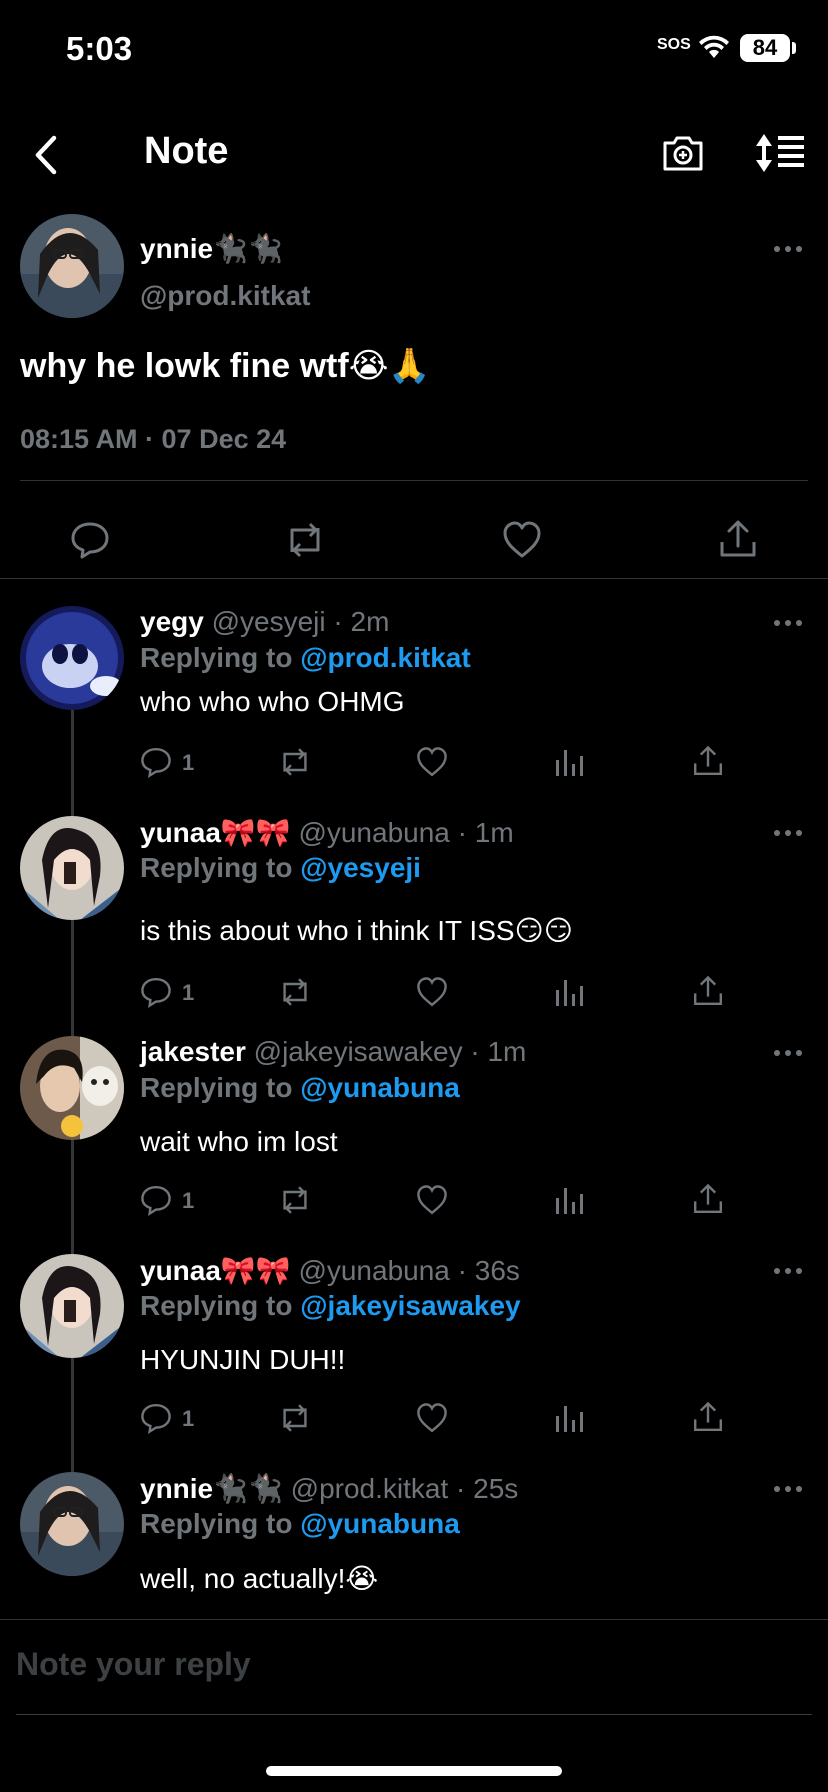 The image size is (828, 1792). What do you see at coordinates (390, 1051) in the screenshot?
I see `author-meta: @jakeyisawakey · 1m` at bounding box center [390, 1051].